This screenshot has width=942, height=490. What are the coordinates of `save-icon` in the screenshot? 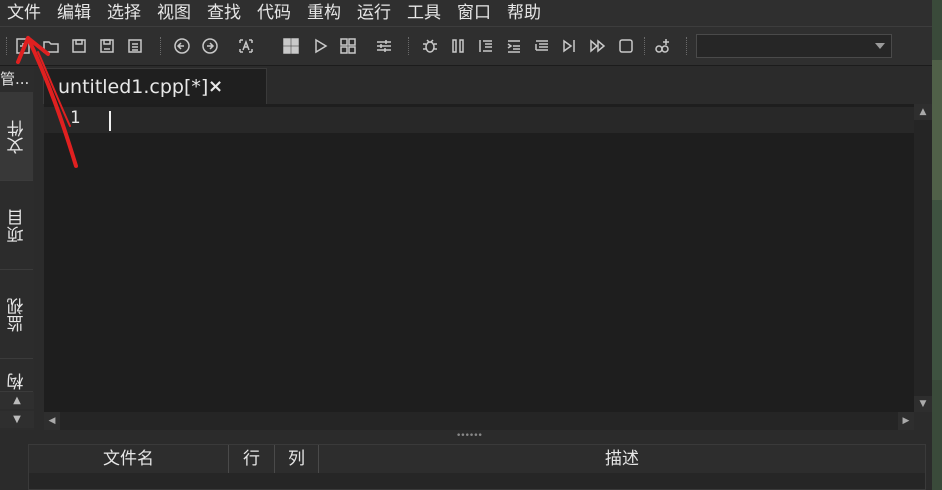 It's located at (79, 46).